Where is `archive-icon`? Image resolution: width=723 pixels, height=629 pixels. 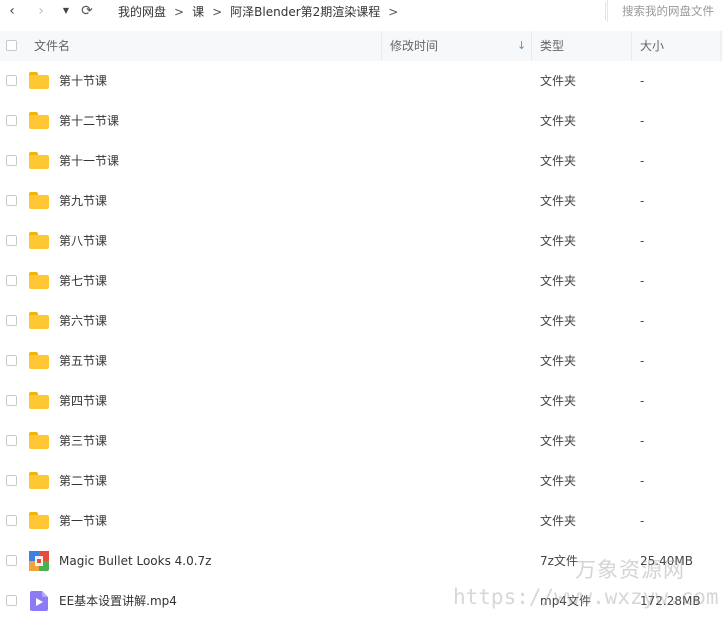 archive-icon is located at coordinates (39, 561).